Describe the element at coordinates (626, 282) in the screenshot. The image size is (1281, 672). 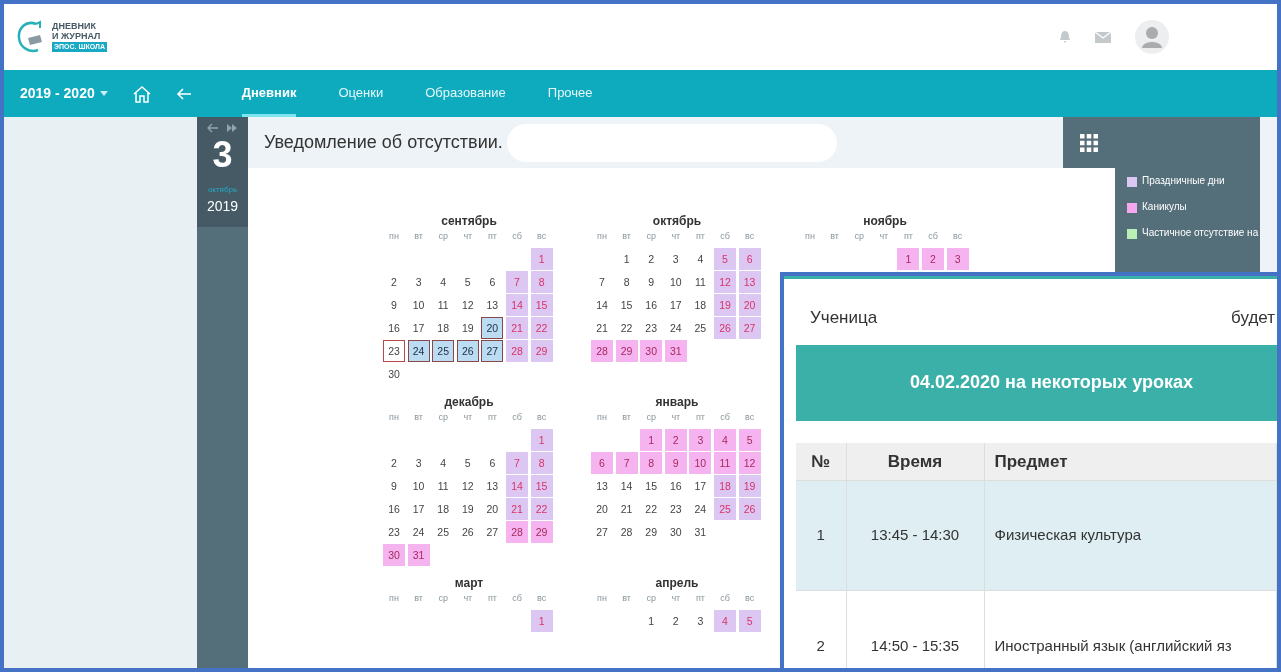
I see `calendar-day: 8` at that location.